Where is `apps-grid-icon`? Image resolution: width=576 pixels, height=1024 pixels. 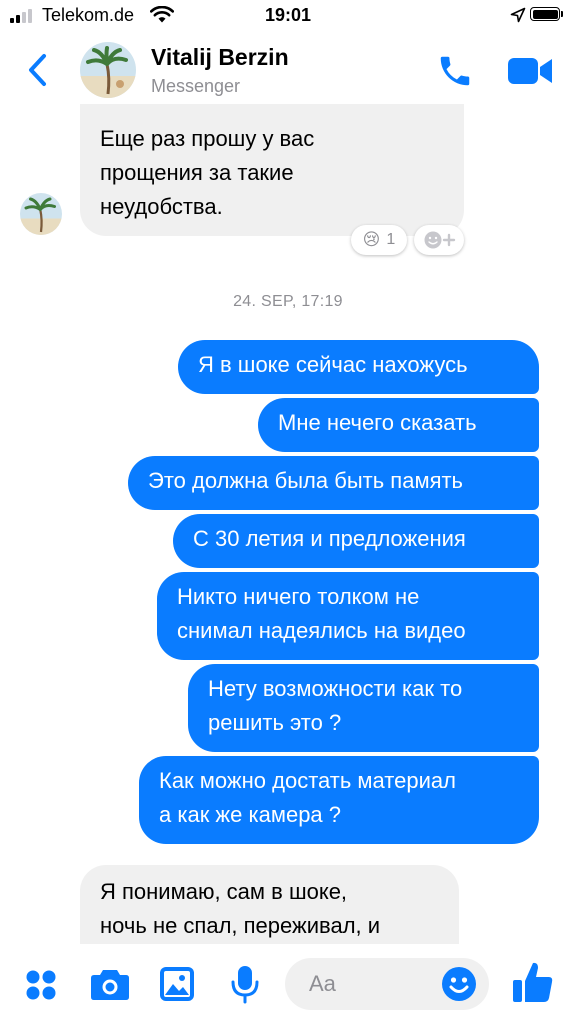
apps-grid-icon is located at coordinates (41, 985).